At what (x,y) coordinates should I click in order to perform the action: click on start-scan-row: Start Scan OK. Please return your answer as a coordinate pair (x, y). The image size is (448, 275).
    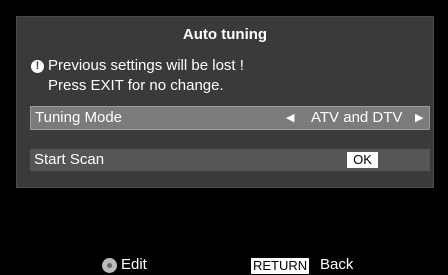
    Looking at the image, I should click on (230, 160).